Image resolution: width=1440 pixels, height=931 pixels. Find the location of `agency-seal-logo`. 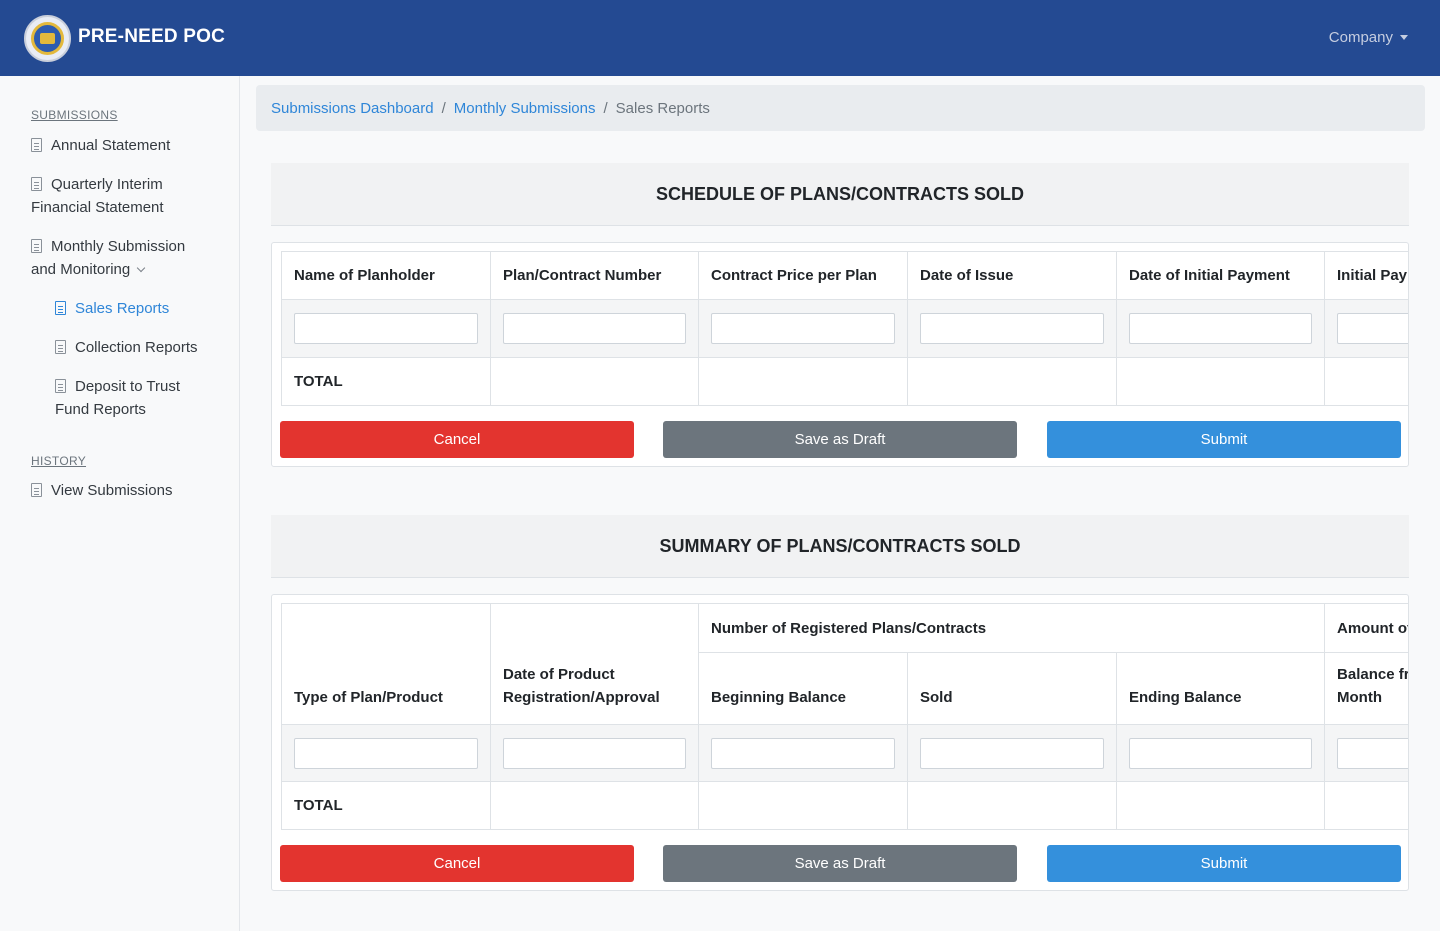

agency-seal-logo is located at coordinates (47, 38).